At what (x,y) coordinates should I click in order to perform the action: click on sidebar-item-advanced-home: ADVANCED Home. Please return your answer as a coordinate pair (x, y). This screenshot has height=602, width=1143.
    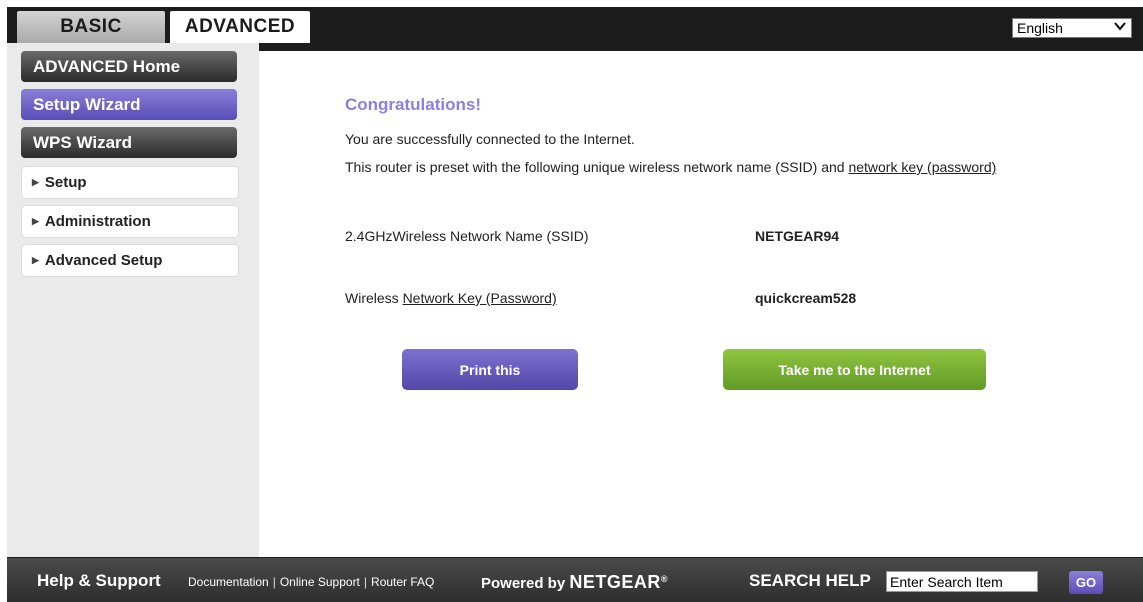
    Looking at the image, I should click on (129, 66).